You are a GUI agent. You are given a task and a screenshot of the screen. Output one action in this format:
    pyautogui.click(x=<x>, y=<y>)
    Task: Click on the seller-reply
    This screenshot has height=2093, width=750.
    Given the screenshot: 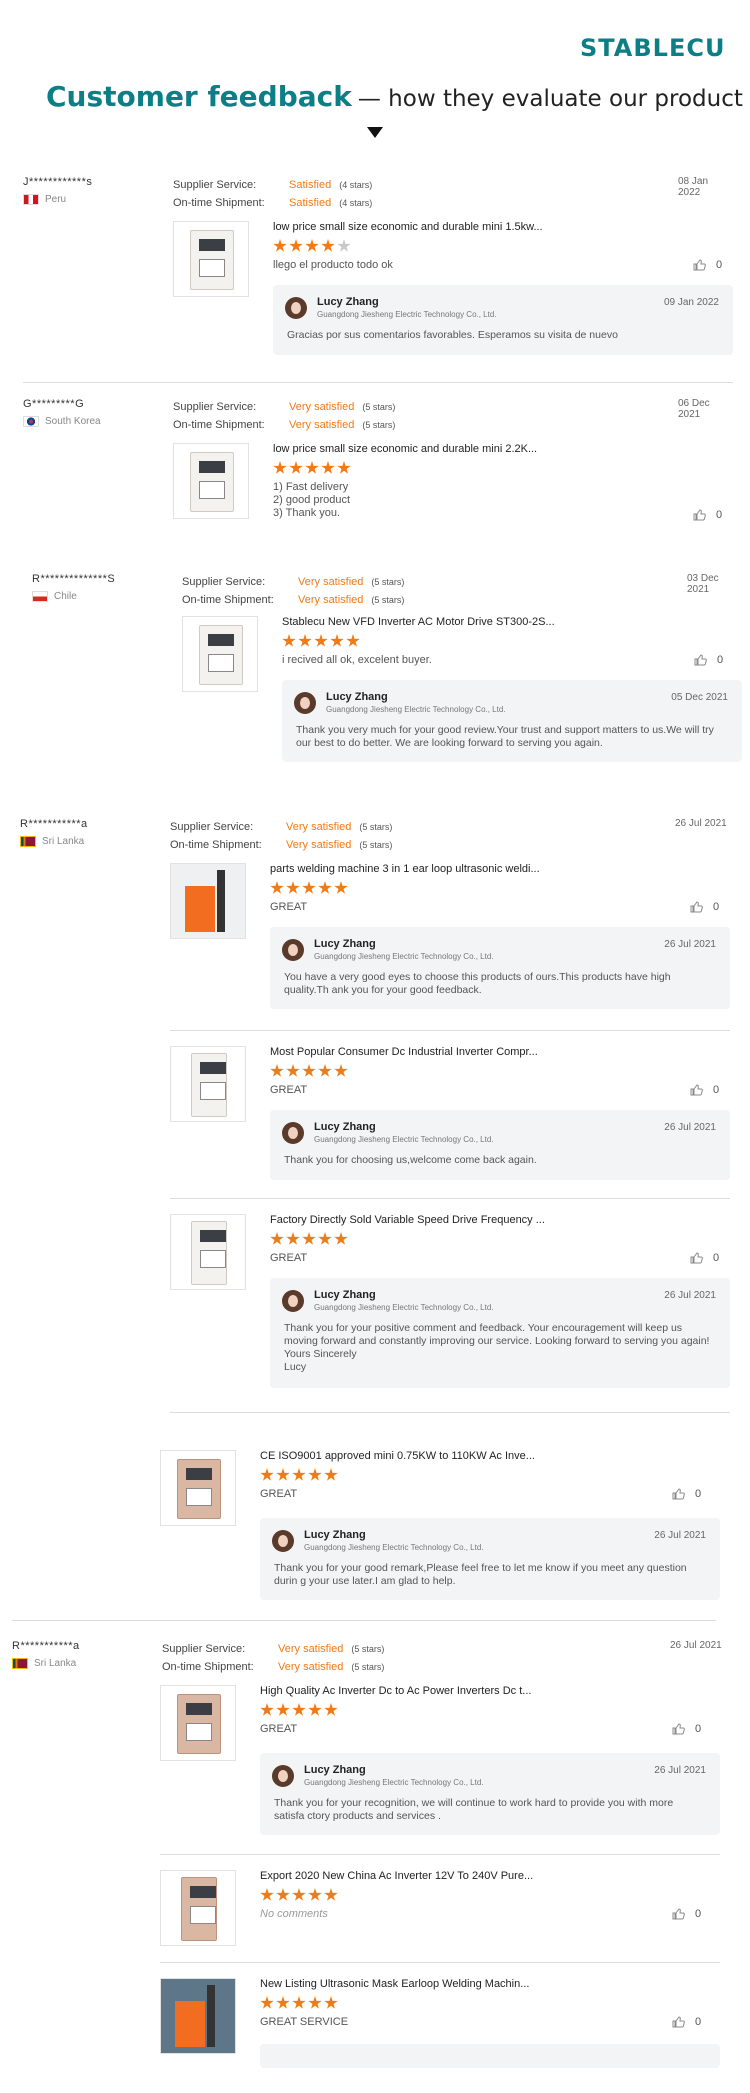 What is the action you would take?
    pyautogui.click(x=490, y=2056)
    